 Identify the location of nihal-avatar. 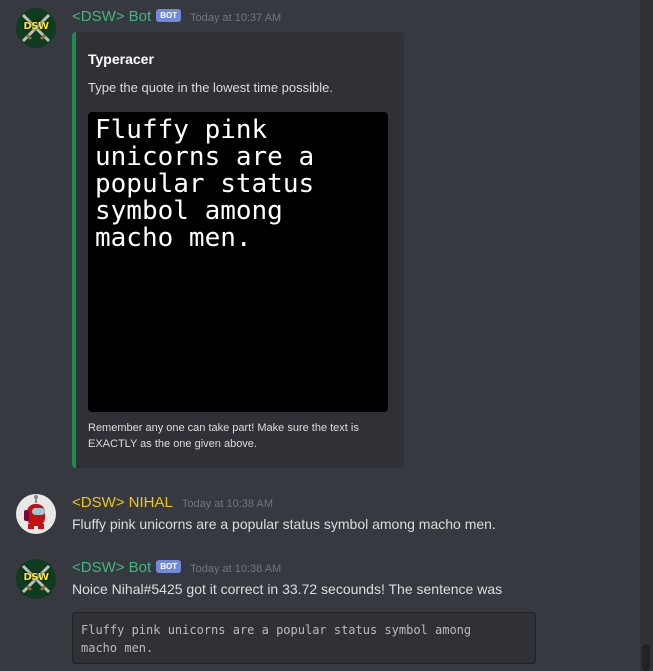
(36, 514).